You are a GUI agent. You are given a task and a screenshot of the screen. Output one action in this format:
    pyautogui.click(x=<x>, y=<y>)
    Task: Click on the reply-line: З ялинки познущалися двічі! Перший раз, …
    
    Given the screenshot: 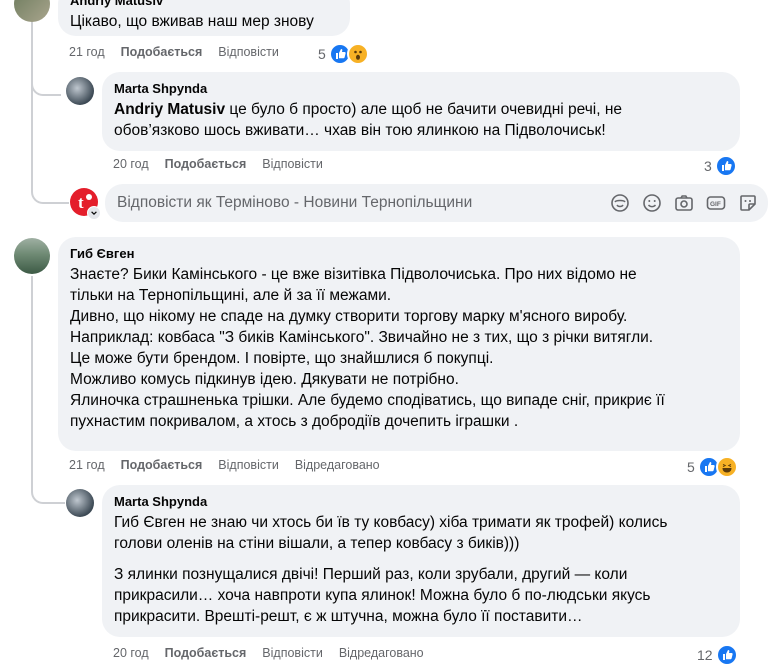 What is the action you would take?
    pyautogui.click(x=371, y=574)
    